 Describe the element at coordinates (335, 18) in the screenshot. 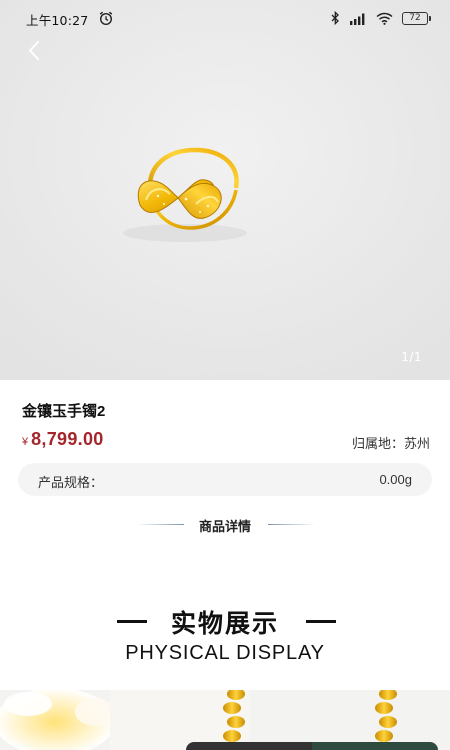

I see `bluetooth-icon` at that location.